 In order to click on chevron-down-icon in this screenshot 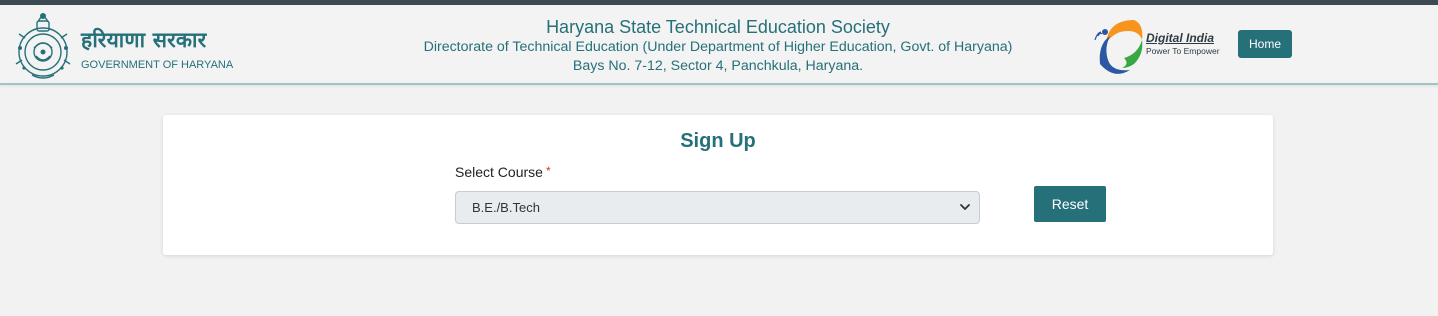, I will do `click(965, 207)`.